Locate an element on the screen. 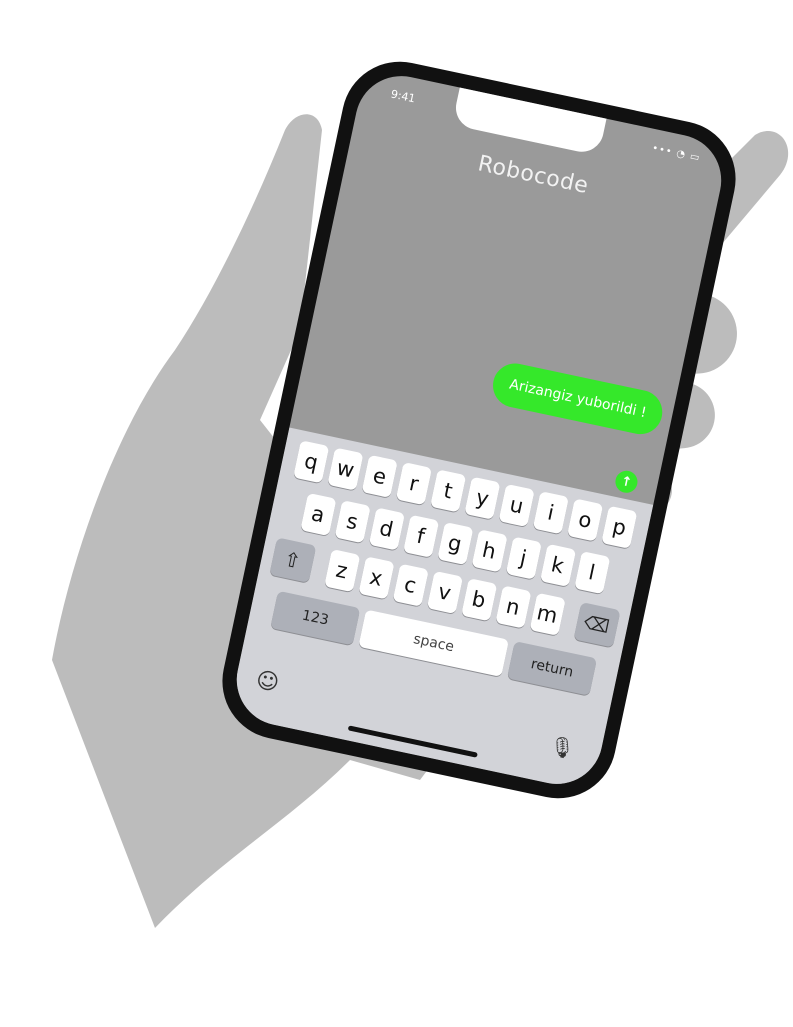  key-k: k is located at coordinates (557, 565).